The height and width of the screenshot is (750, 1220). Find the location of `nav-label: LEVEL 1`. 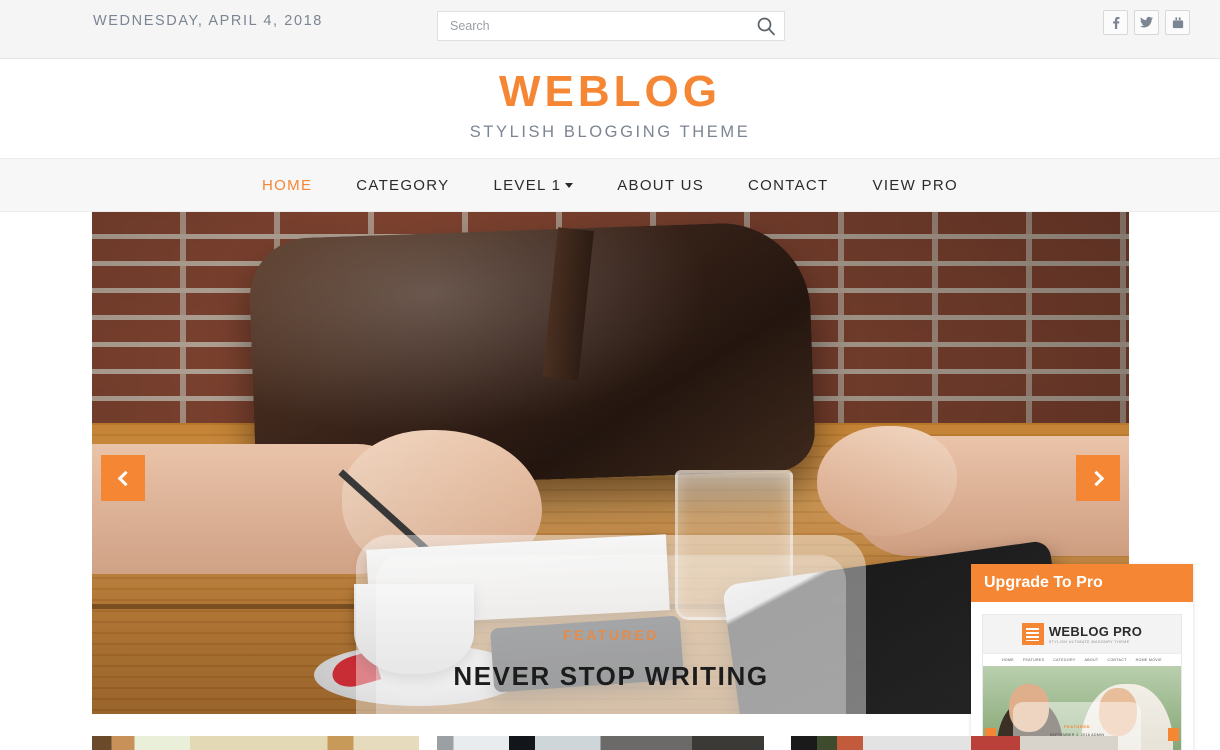

nav-label: LEVEL 1 is located at coordinates (527, 185).